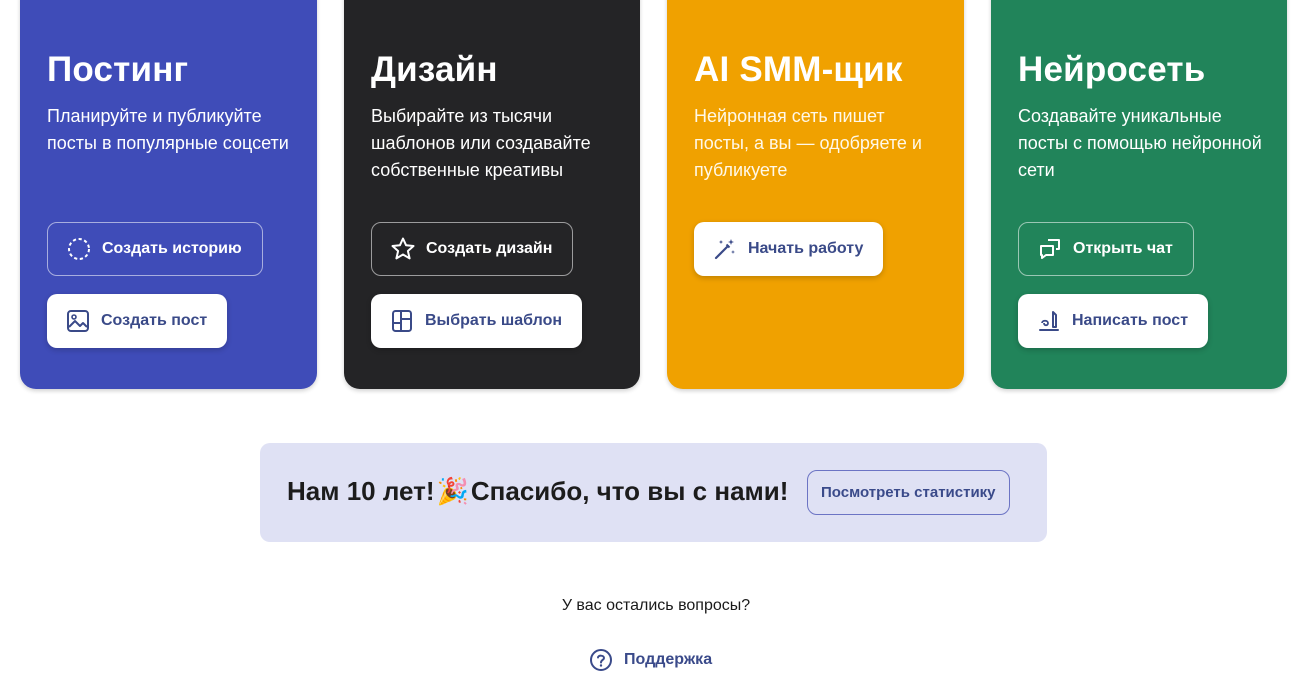 This screenshot has width=1312, height=682. Describe the element at coordinates (361, 491) in the screenshot. I see `banner-text-before: Нам 10 лет!` at that location.